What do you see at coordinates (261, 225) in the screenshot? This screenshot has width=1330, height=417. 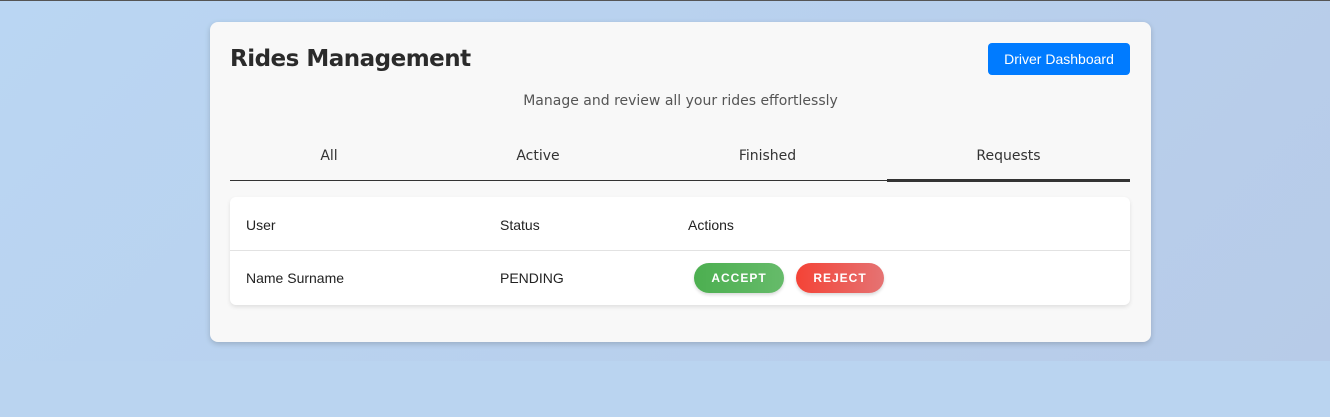 I see `column-header-user: User` at bounding box center [261, 225].